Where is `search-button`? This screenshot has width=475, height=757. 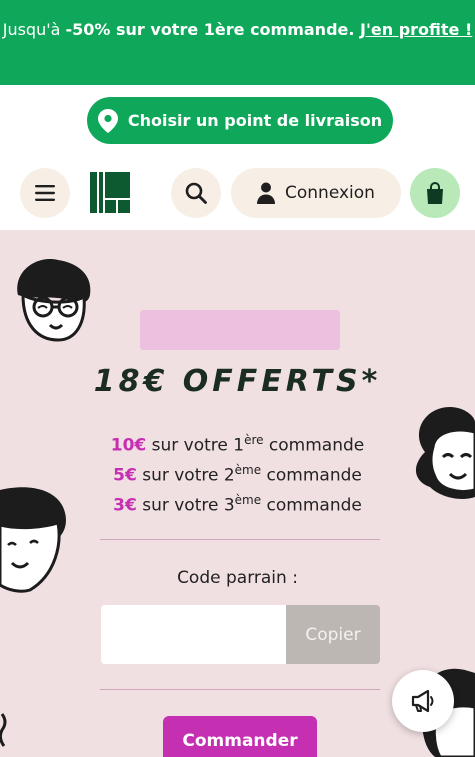
search-button is located at coordinates (196, 193).